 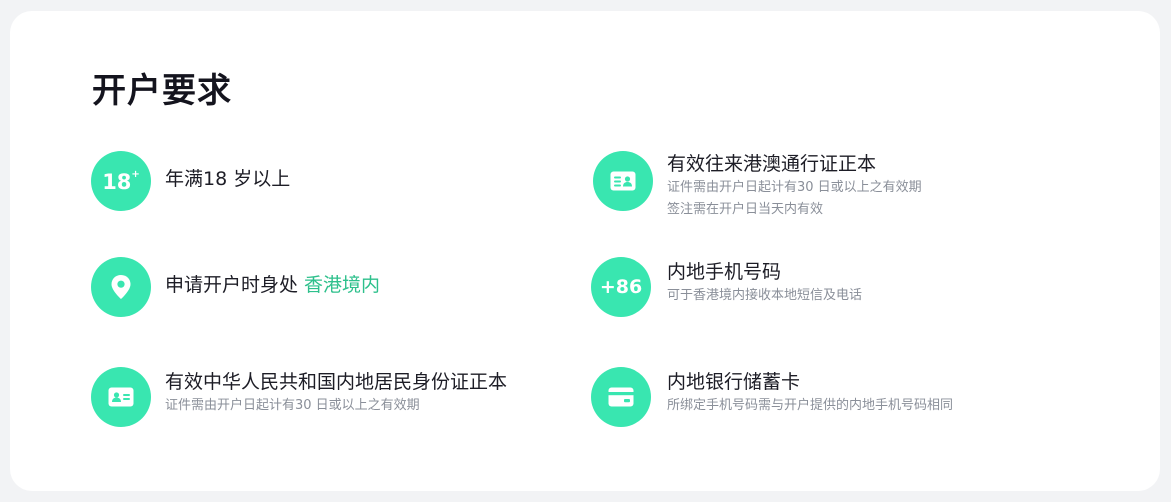 I want to click on bank-card-icon, so click(x=621, y=397).